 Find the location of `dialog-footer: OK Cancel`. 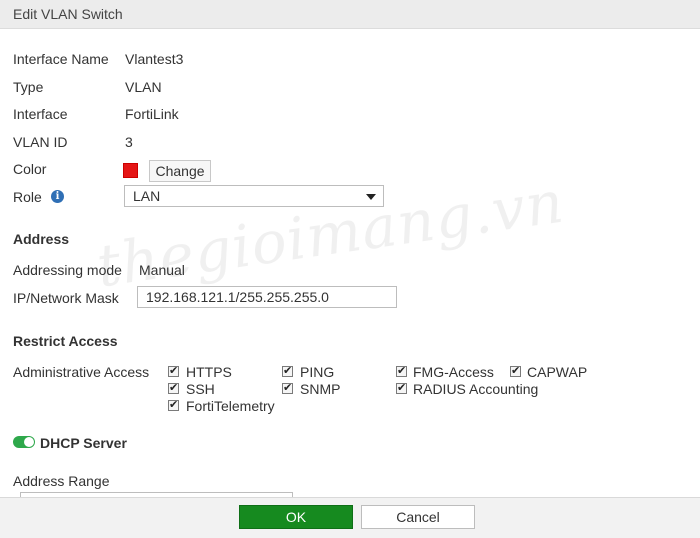

dialog-footer: OK Cancel is located at coordinates (350, 517).